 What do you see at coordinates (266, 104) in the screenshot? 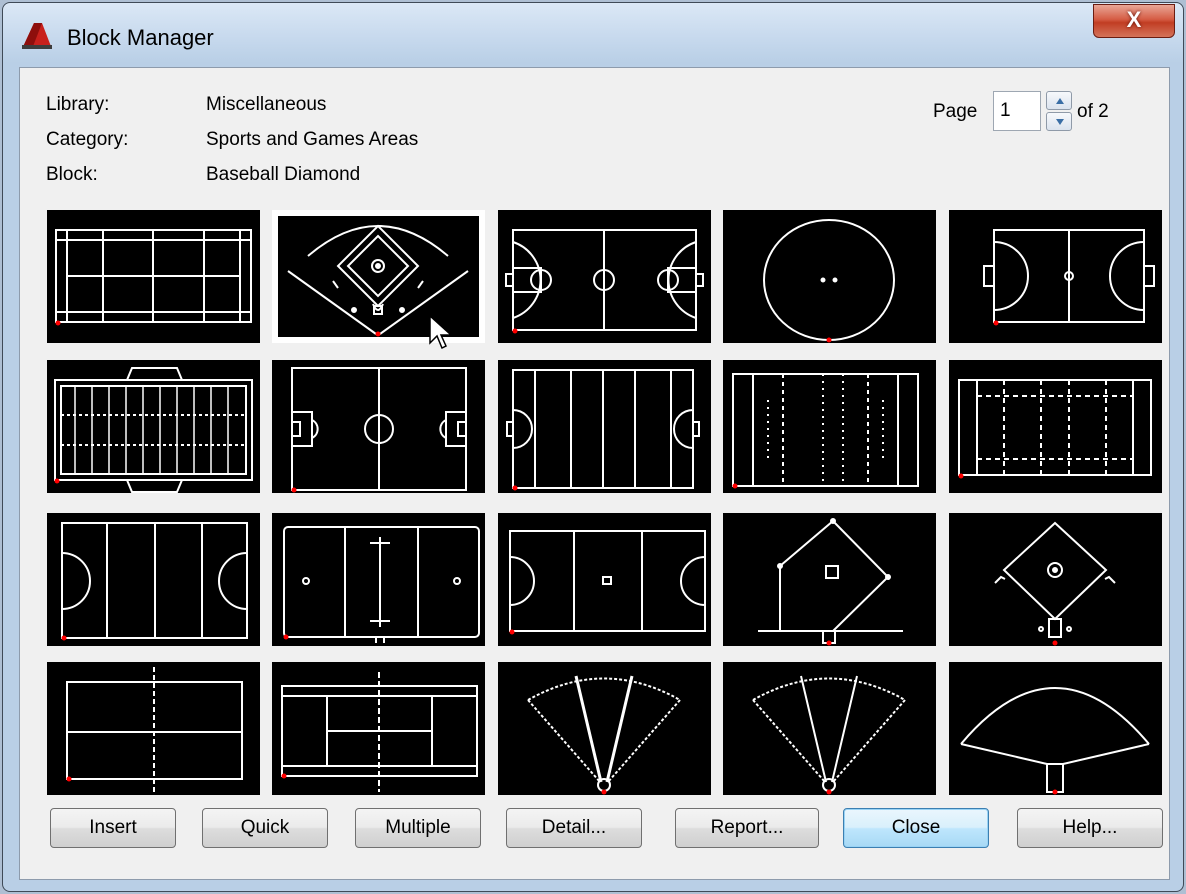
I see `library-value: Miscellaneous` at bounding box center [266, 104].